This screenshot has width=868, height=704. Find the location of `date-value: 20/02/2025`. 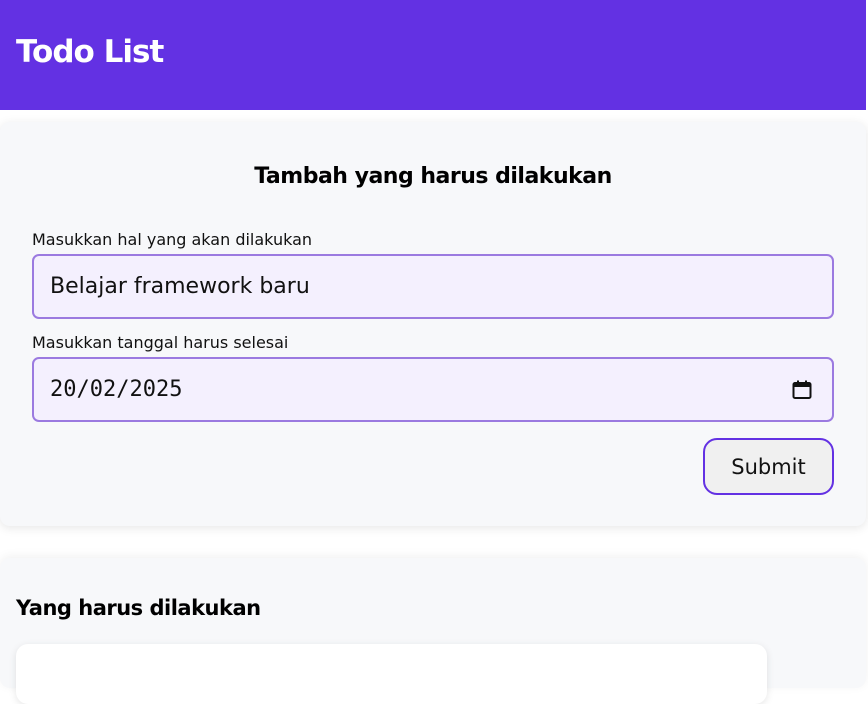

date-value: 20/02/2025 is located at coordinates (116, 389).